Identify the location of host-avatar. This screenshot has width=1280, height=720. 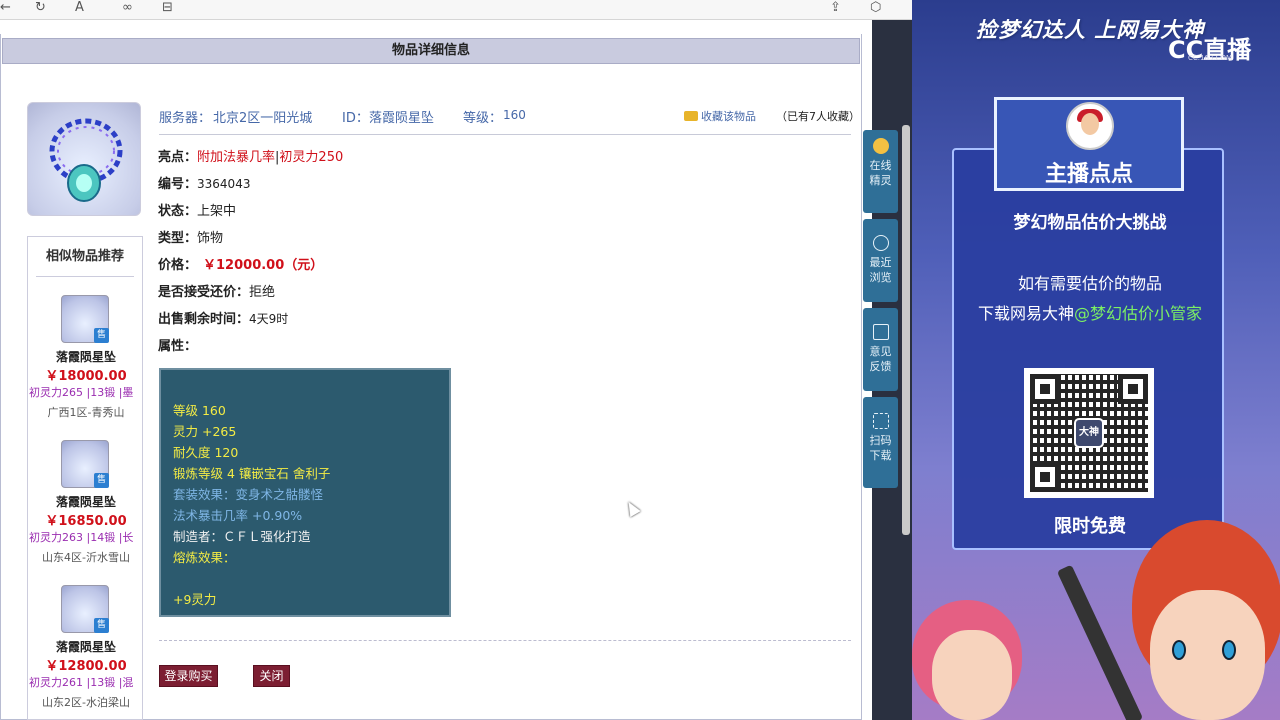
(1090, 126).